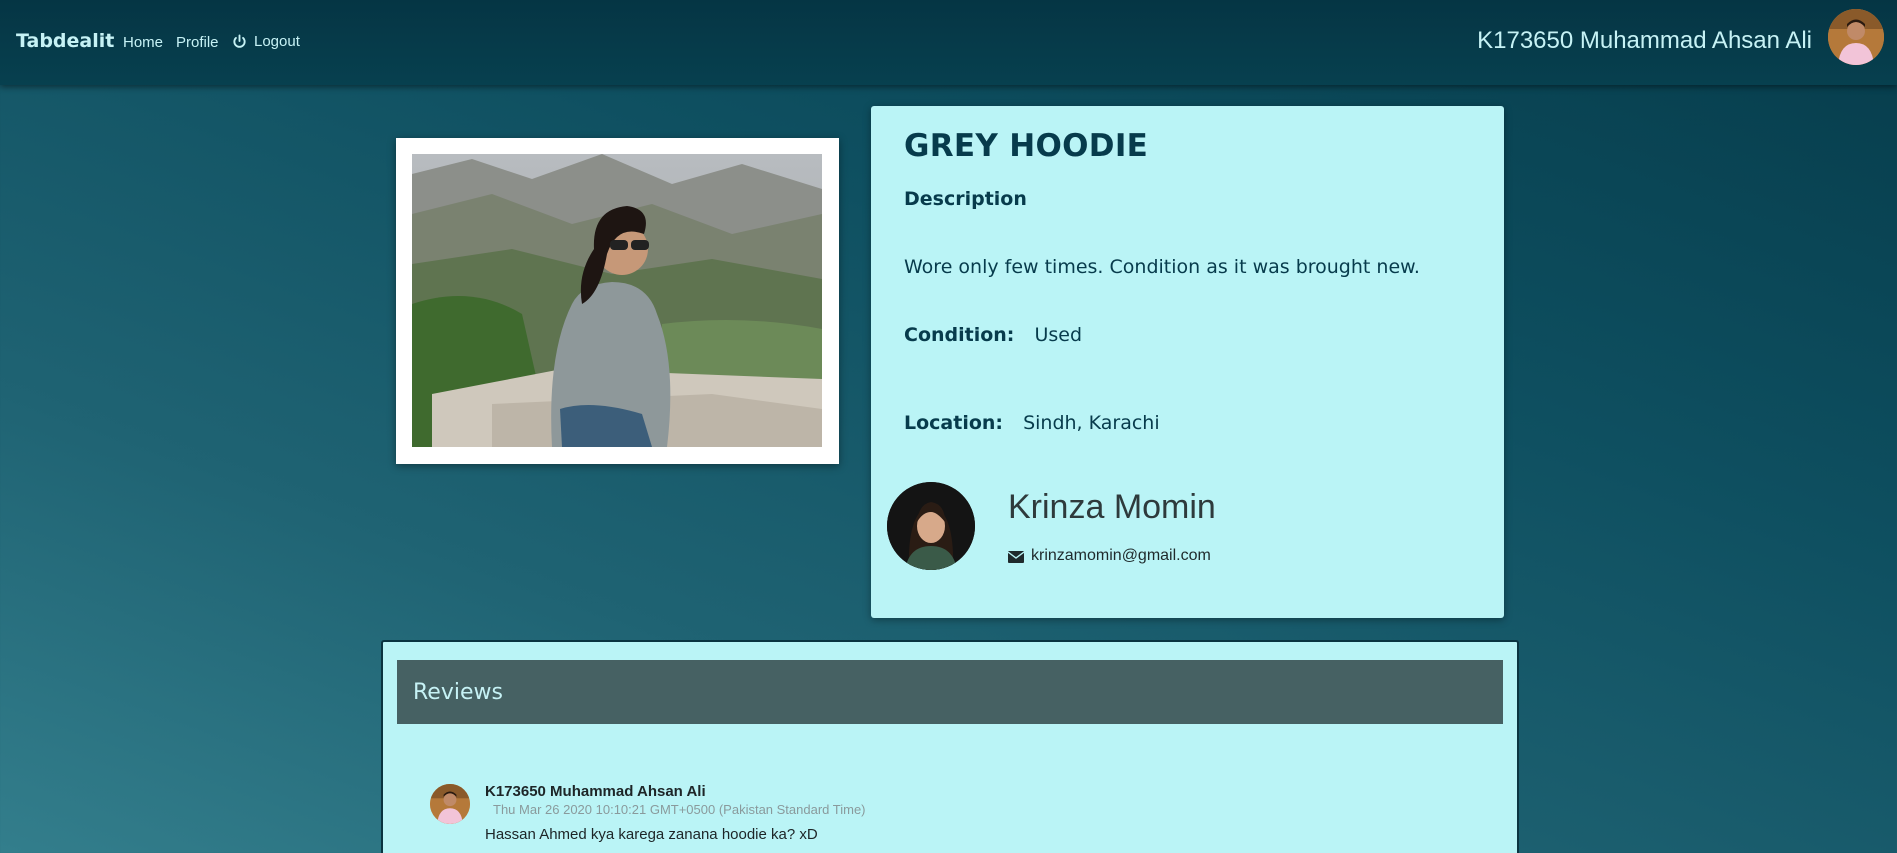  I want to click on seller-email-text: krinzamomin@gmail.com, so click(1121, 555).